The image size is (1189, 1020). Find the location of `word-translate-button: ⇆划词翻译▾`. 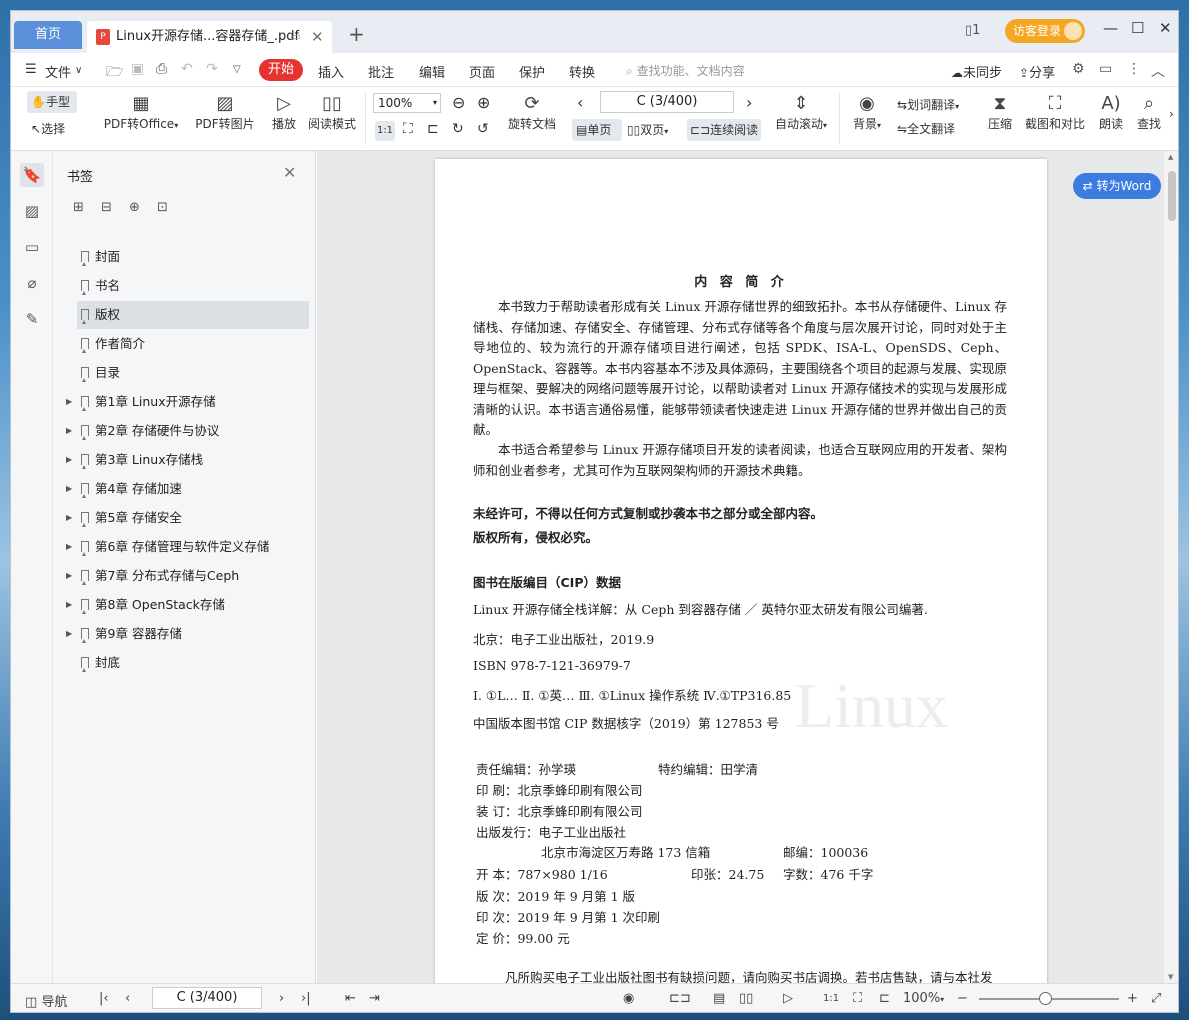

word-translate-button: ⇆划词翻译▾ is located at coordinates (928, 106).